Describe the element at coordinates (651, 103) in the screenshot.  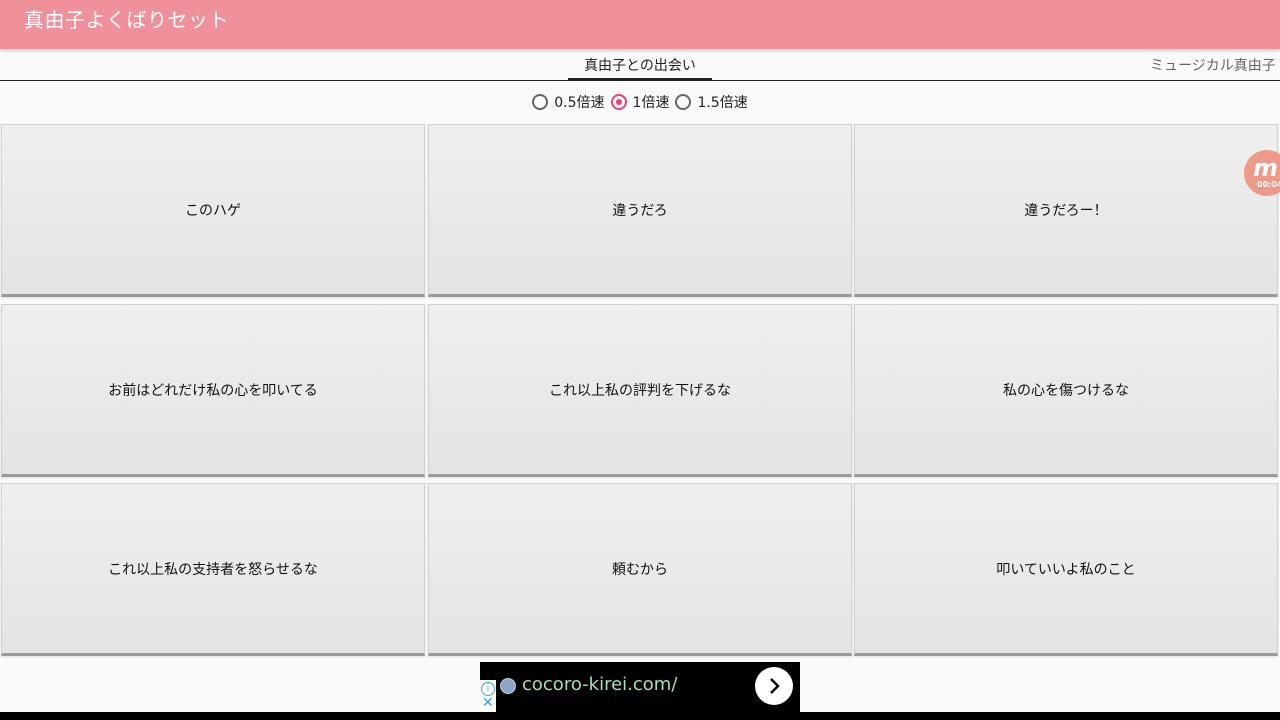
I see `speed-label-1x: 1倍速` at that location.